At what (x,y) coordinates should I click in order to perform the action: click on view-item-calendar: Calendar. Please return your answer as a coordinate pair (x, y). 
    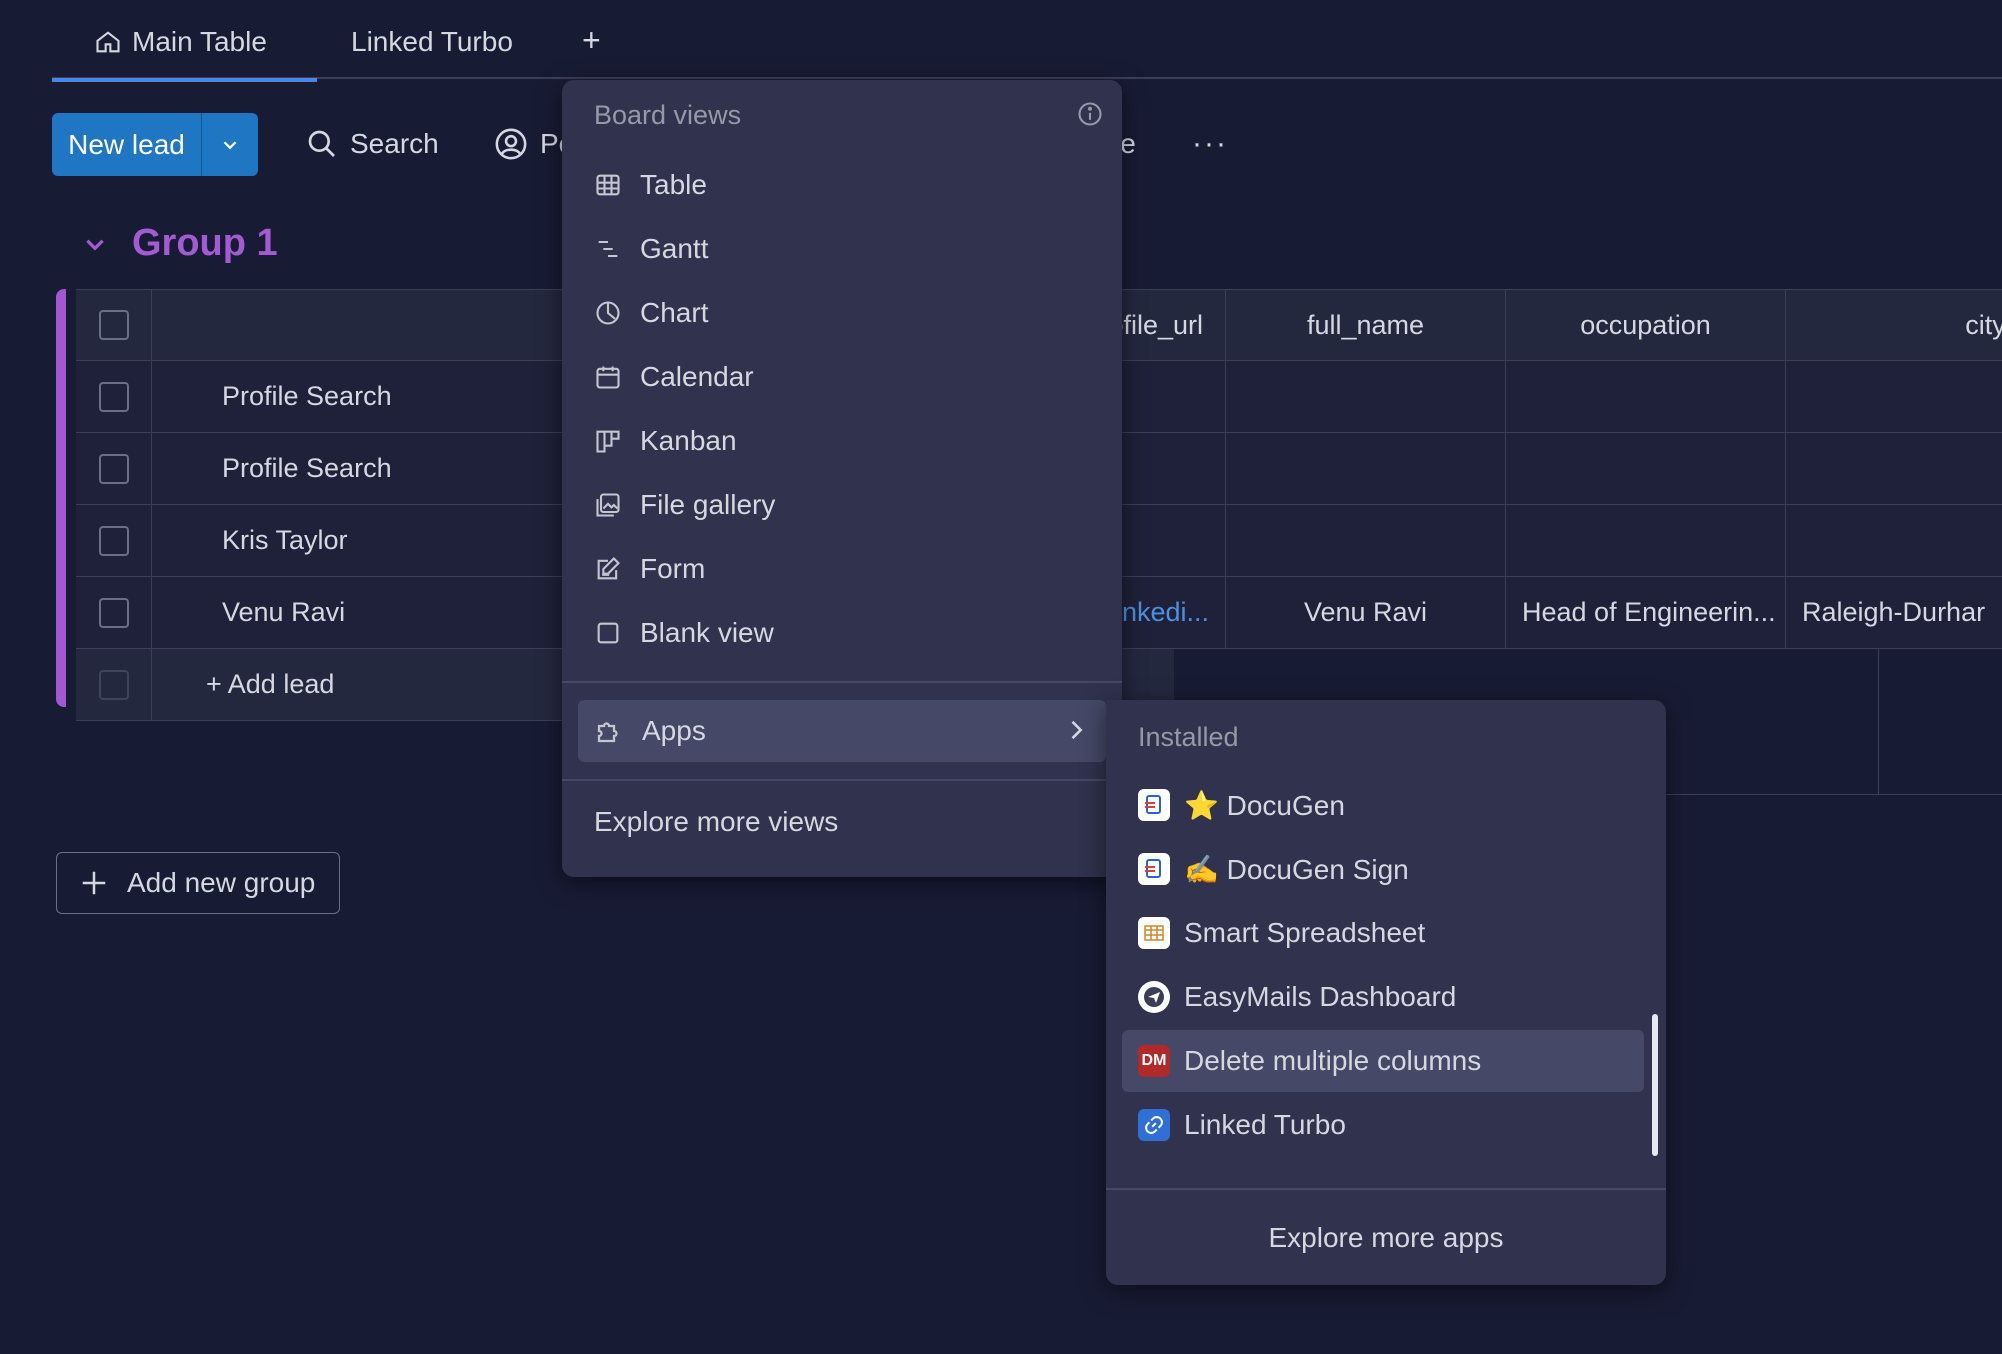
    Looking at the image, I should click on (674, 377).